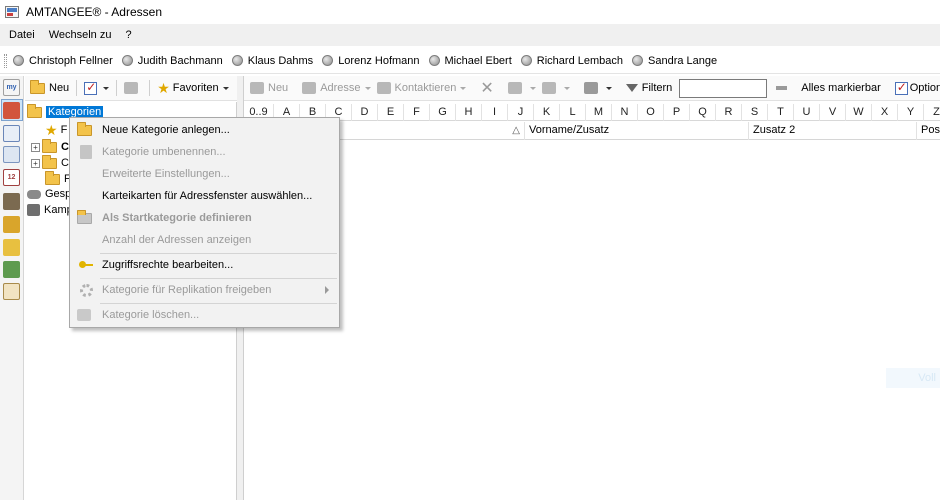  I want to click on clear-filter-button, so click(781, 88).